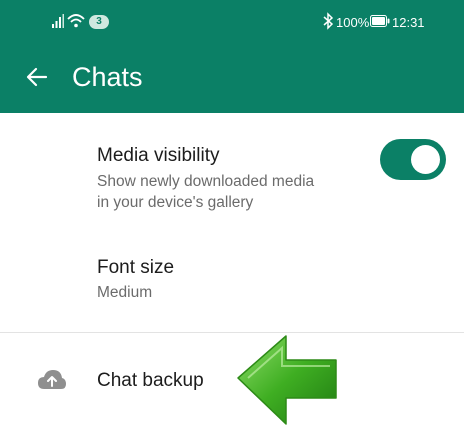  What do you see at coordinates (158, 155) in the screenshot?
I see `media-visibility-title: Media visibility` at bounding box center [158, 155].